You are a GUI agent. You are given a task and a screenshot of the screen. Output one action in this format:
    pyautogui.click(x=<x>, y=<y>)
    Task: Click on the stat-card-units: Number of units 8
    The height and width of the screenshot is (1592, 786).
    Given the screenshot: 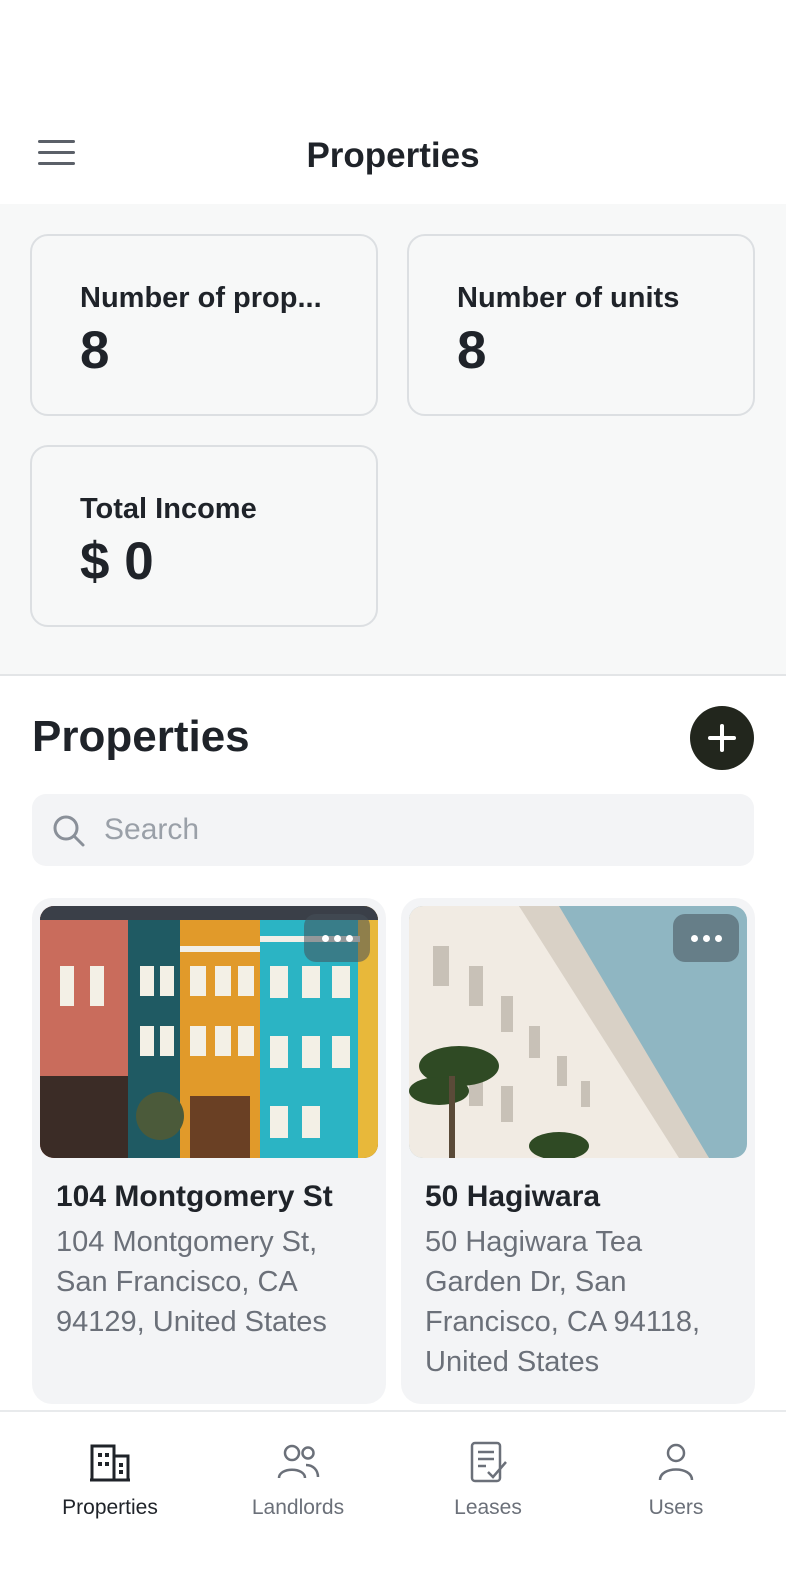 What is the action you would take?
    pyautogui.click(x=581, y=325)
    